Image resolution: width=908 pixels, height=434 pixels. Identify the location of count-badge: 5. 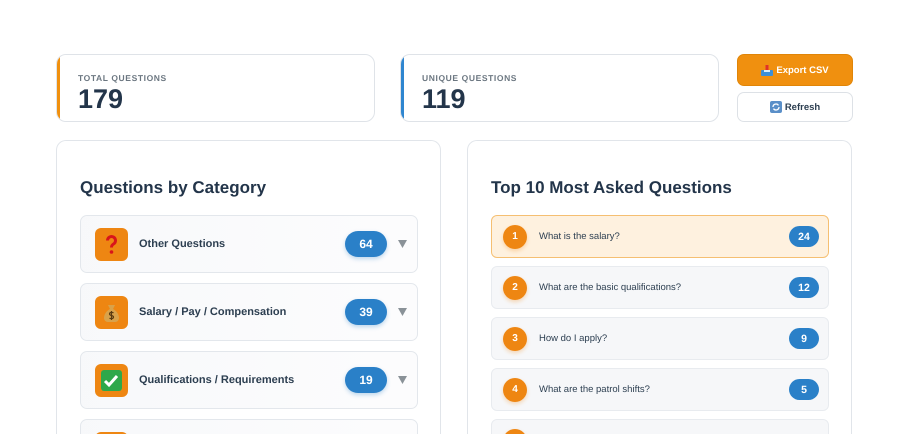
(804, 389).